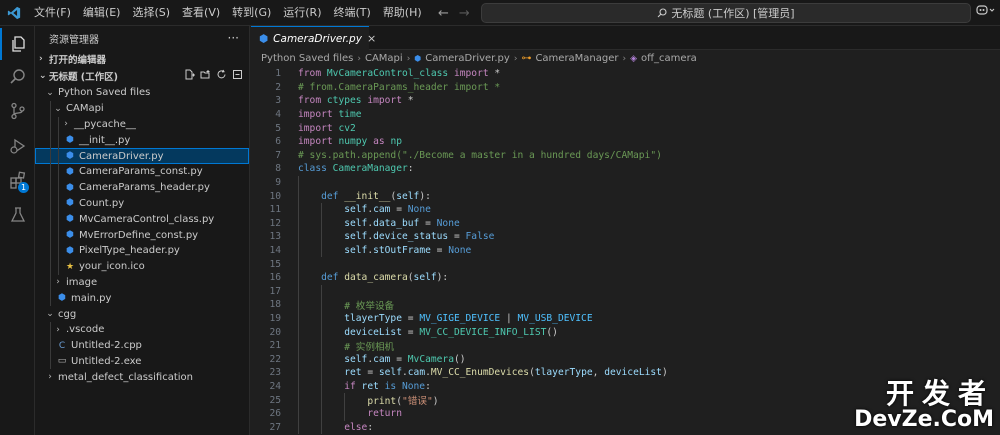 The image size is (1000, 435). What do you see at coordinates (201, 13) in the screenshot?
I see `menu-item: 查看(V)` at bounding box center [201, 13].